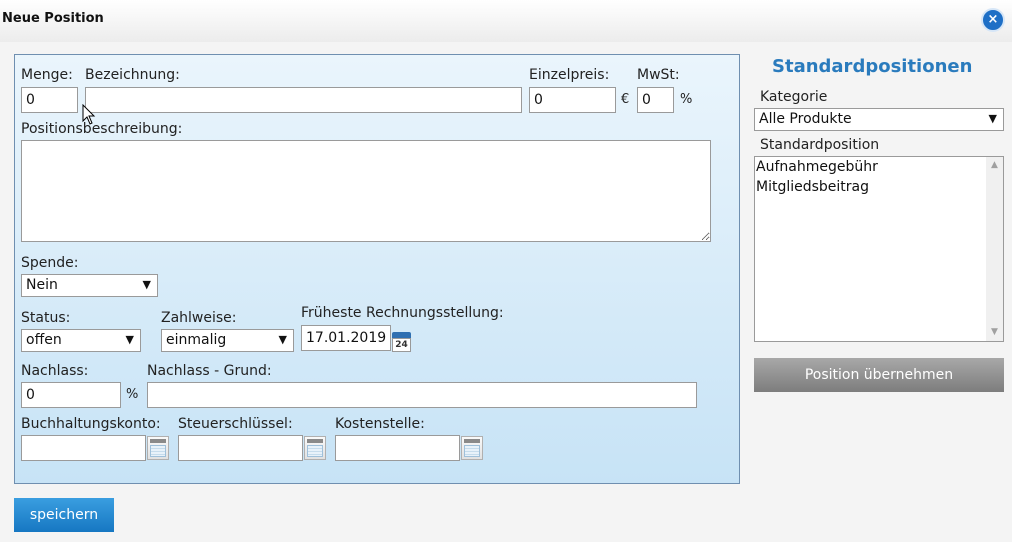 This screenshot has width=1012, height=542. Describe the element at coordinates (102, 129) in the screenshot. I see `positionsbeschreibung-label: Positionsbeschreibung:` at that location.